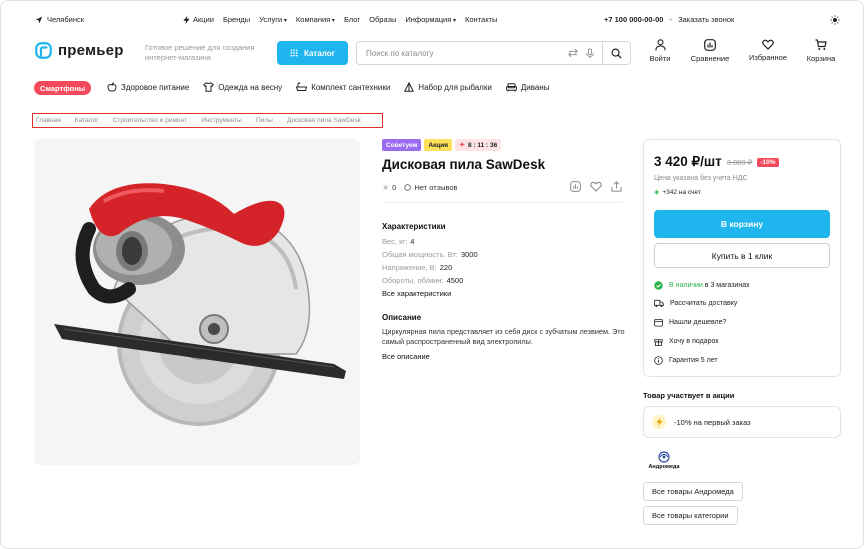 The image size is (864, 549). What do you see at coordinates (409, 87) in the screenshot?
I see `tent-icon` at bounding box center [409, 87].